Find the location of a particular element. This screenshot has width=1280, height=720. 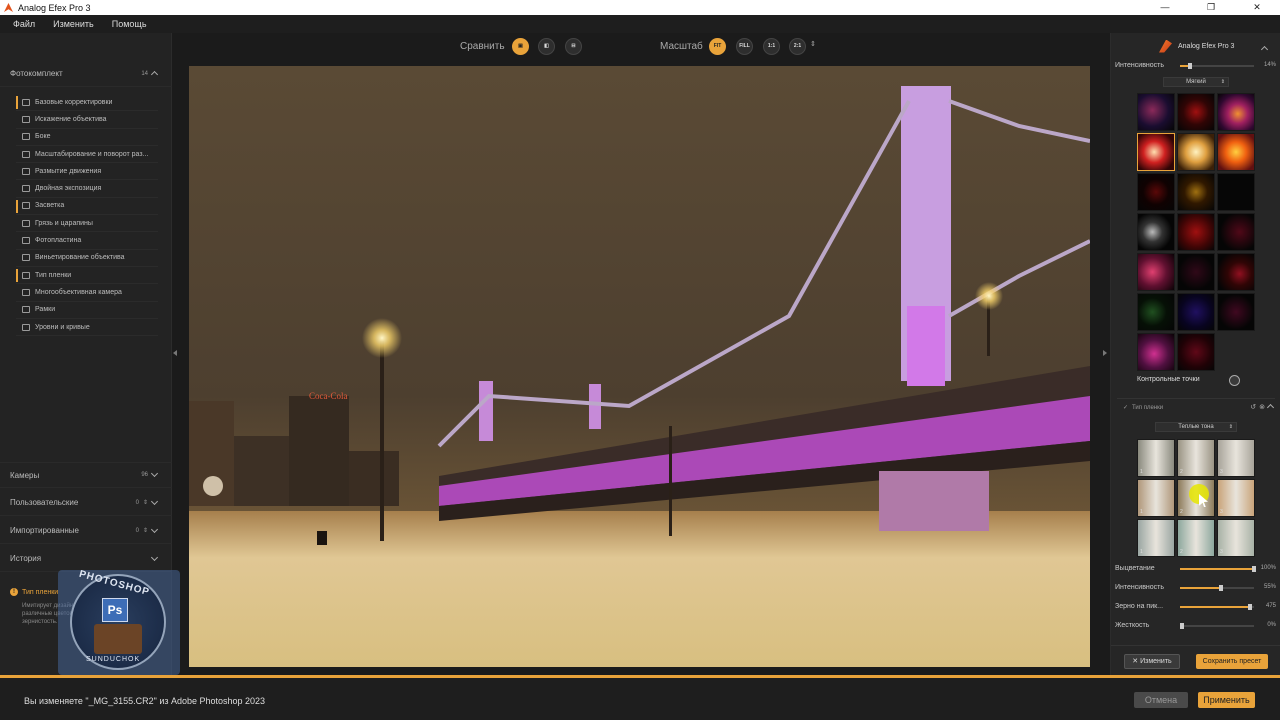

filter-item: Размытие движения is located at coordinates (87, 172).